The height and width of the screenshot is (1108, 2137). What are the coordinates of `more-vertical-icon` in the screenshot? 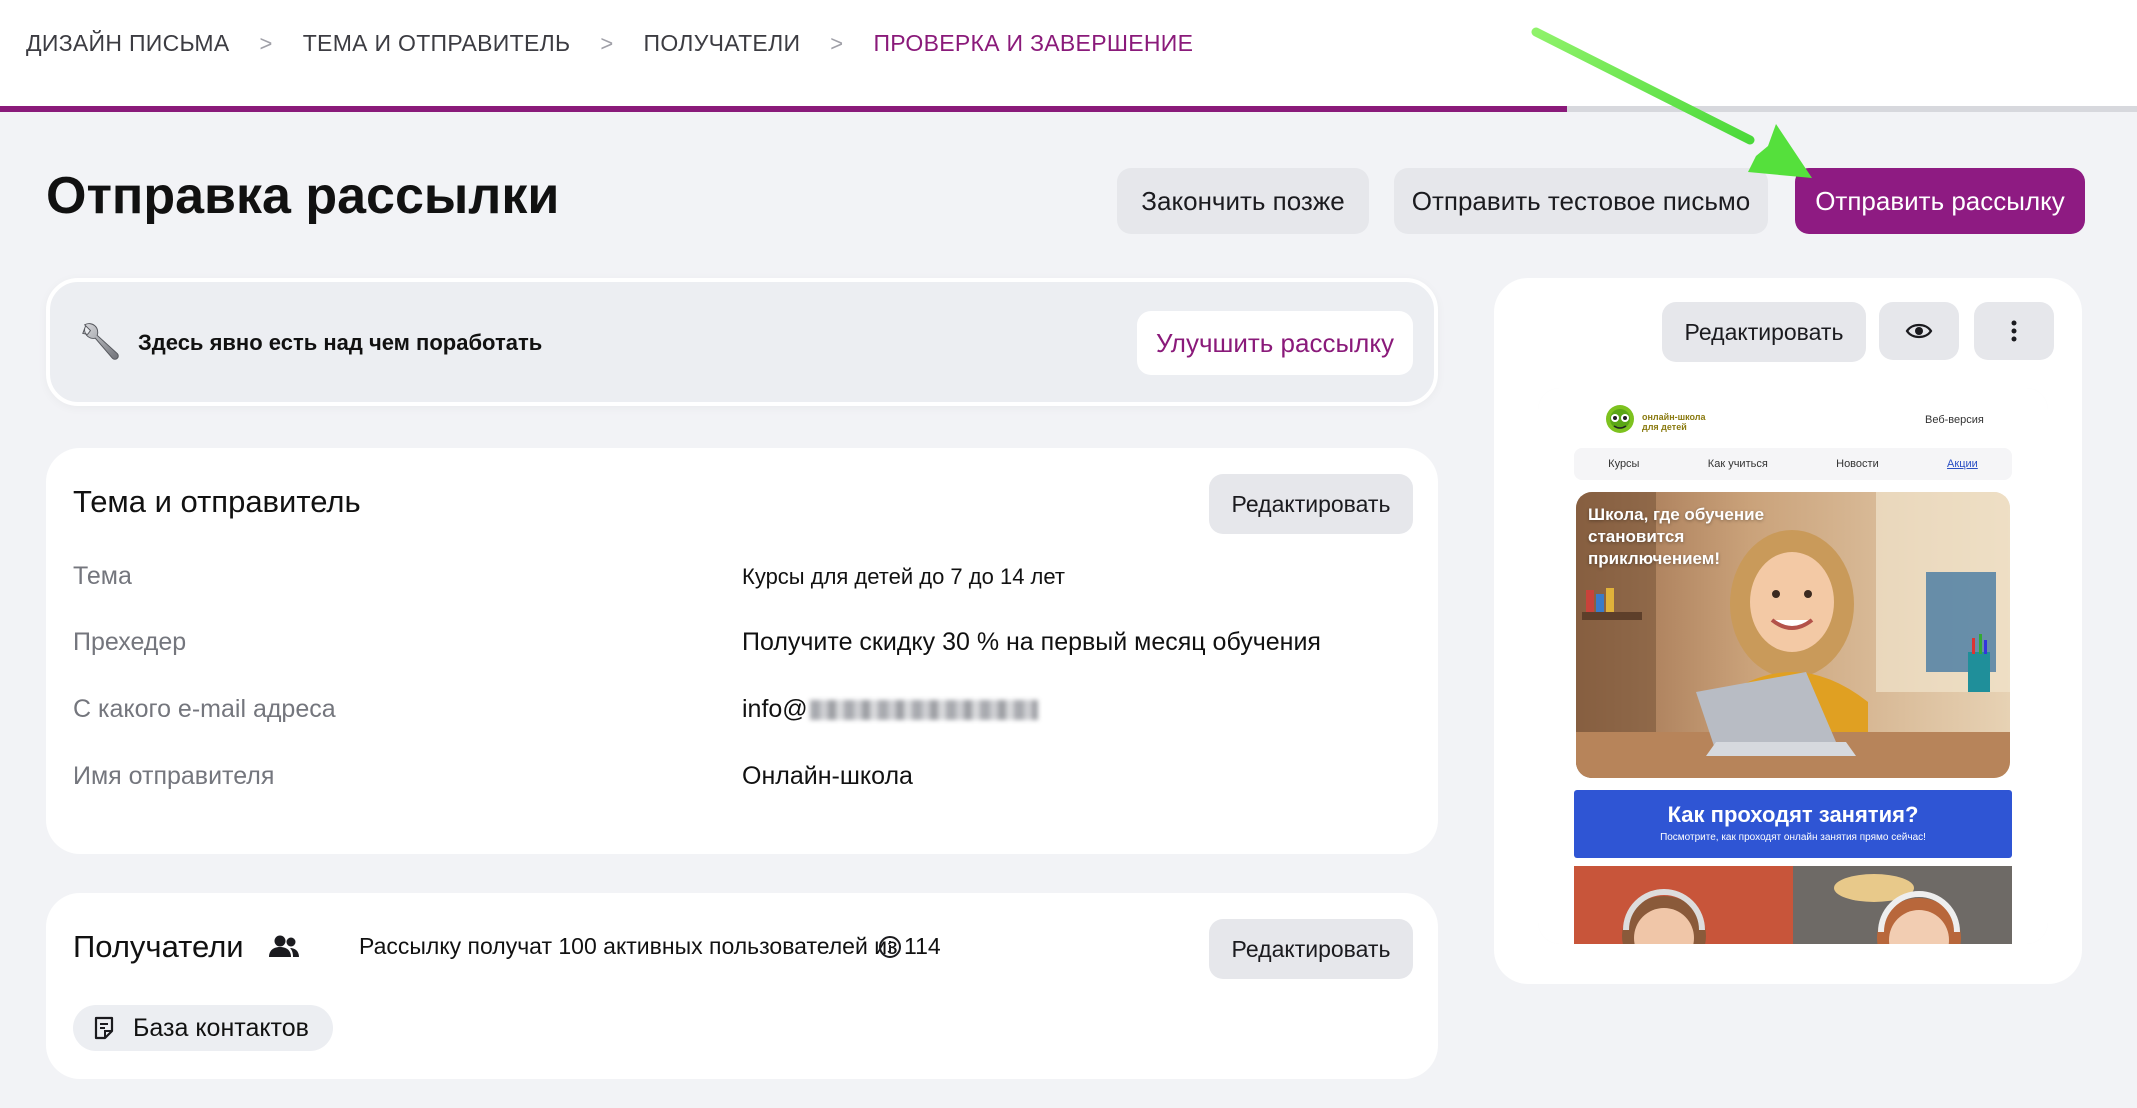 It's located at (2014, 331).